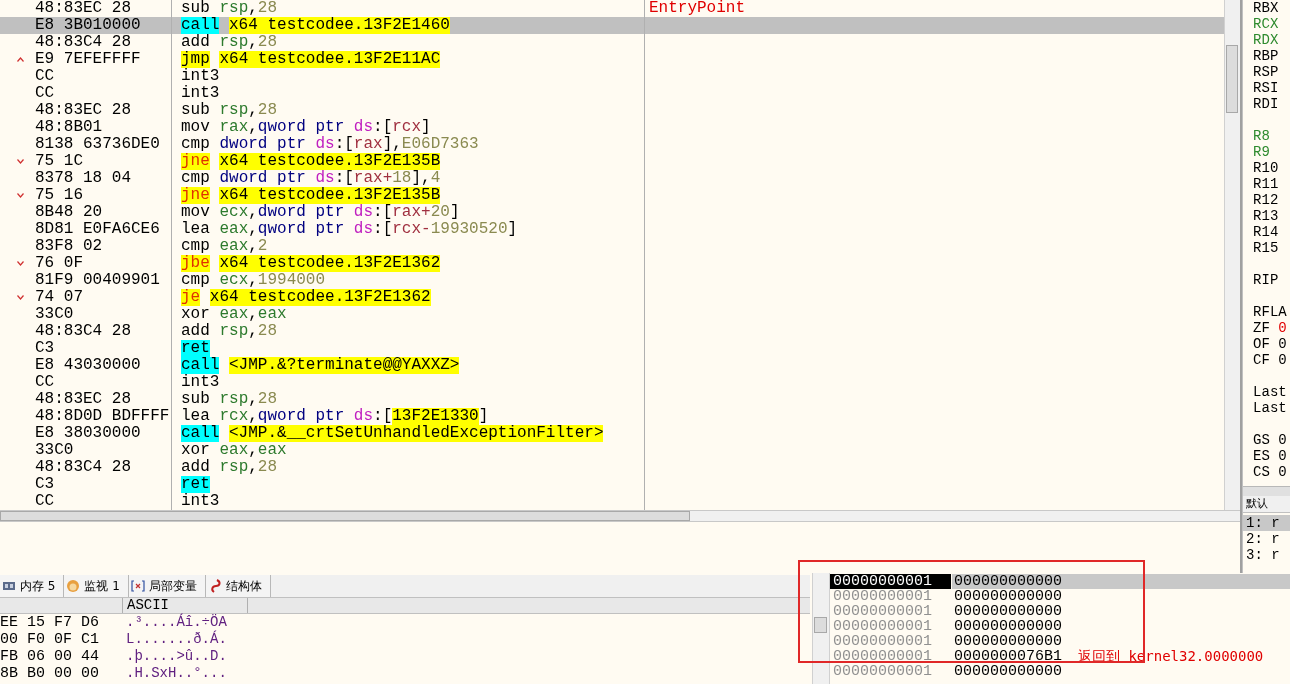  What do you see at coordinates (1270, 440) in the screenshot?
I see `register-label: GS 0` at bounding box center [1270, 440].